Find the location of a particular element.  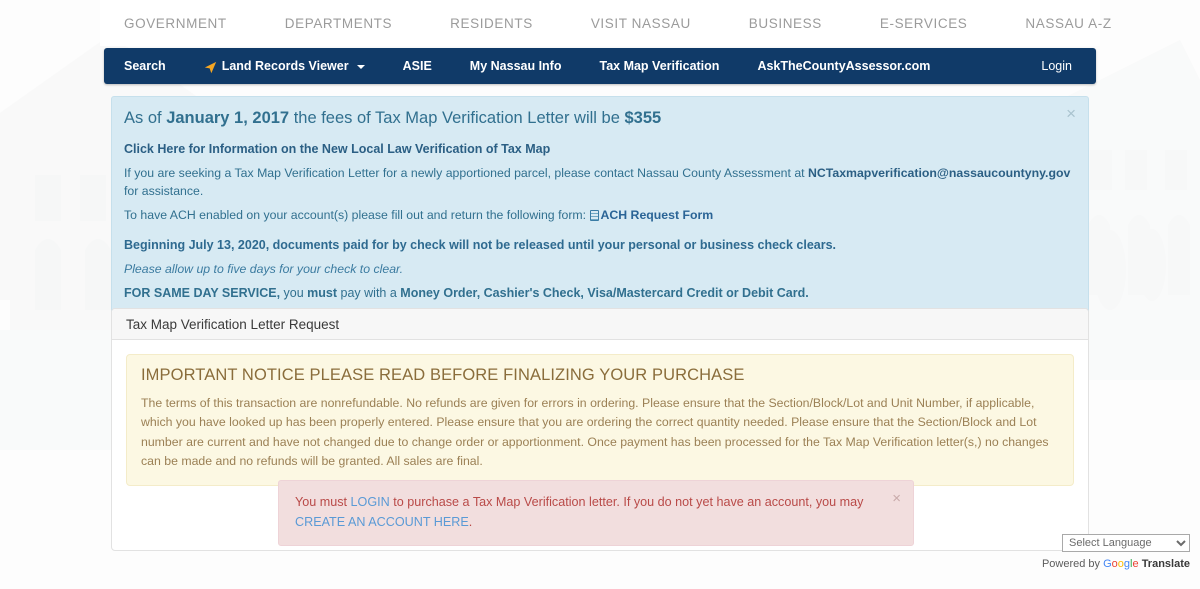

login-button: Login is located at coordinates (1056, 66).